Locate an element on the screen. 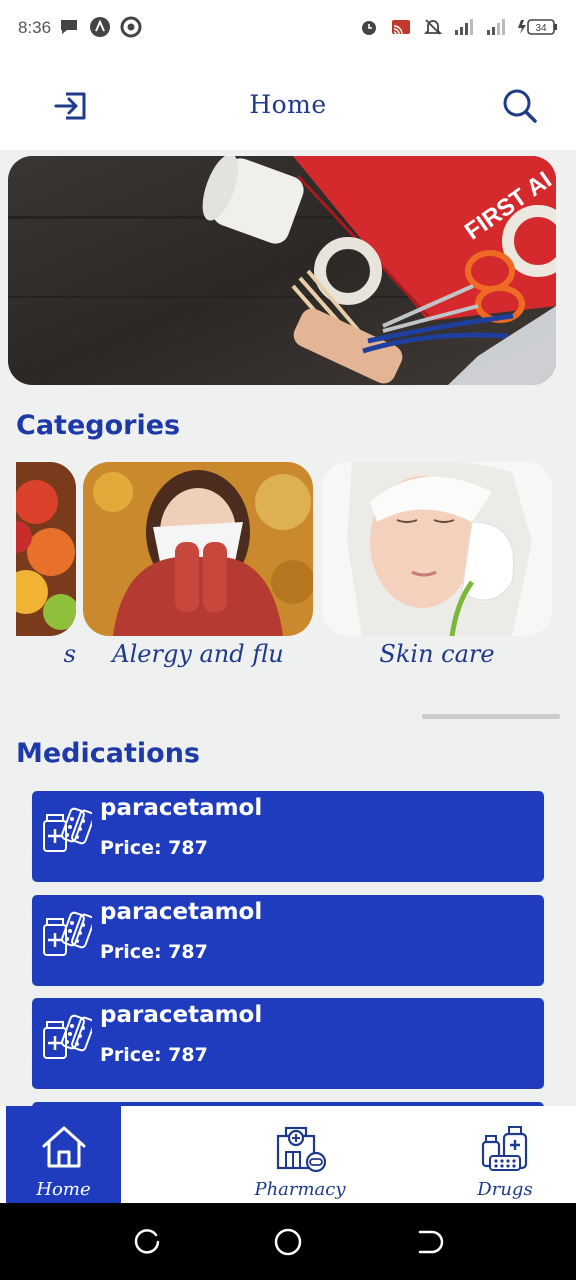  nav-home: Home is located at coordinates (63, 1154).